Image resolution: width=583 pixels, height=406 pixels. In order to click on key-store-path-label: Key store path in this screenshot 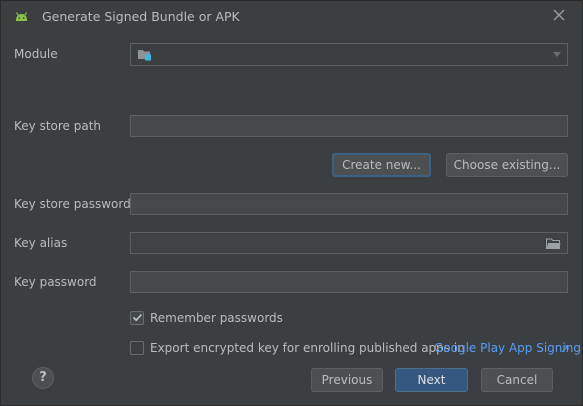, I will do `click(58, 126)`.